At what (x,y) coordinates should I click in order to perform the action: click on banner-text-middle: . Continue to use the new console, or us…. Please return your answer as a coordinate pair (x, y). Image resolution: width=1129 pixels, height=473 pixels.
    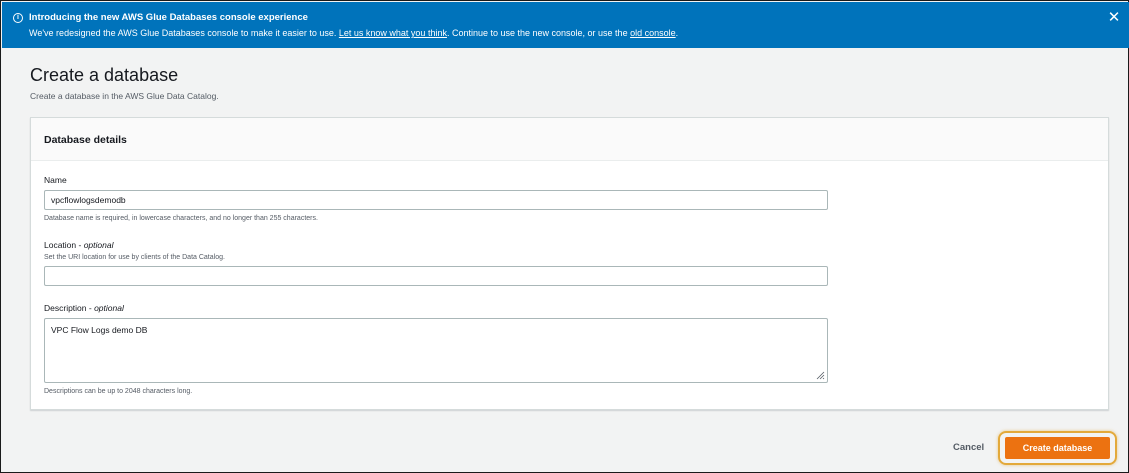
    Looking at the image, I should click on (538, 33).